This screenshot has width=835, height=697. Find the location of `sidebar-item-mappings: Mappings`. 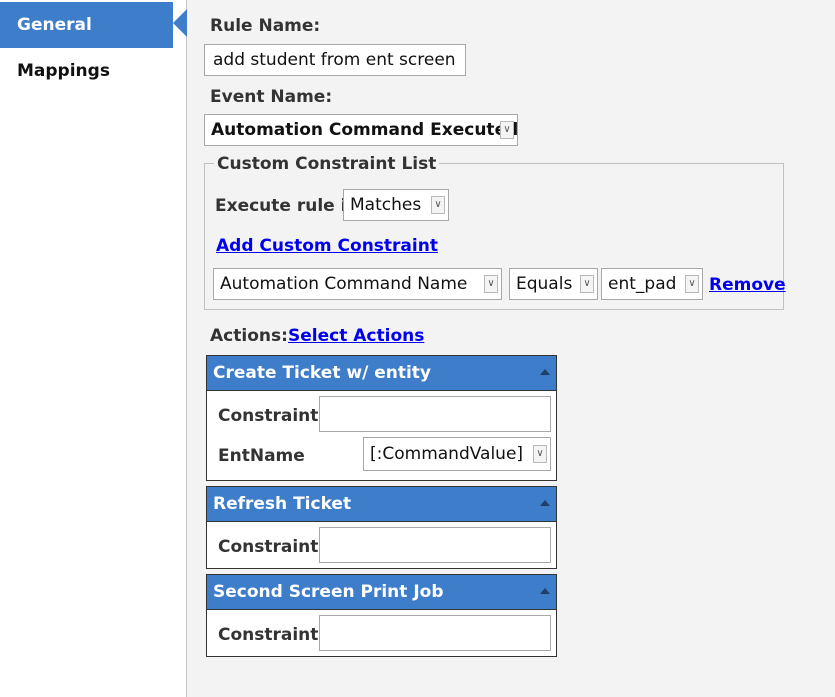

sidebar-item-mappings: Mappings is located at coordinates (93, 71).